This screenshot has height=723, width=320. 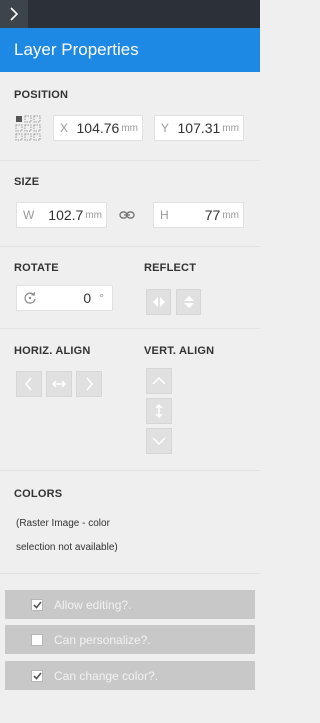 I want to click on align-center-vertical-button, so click(x=159, y=411).